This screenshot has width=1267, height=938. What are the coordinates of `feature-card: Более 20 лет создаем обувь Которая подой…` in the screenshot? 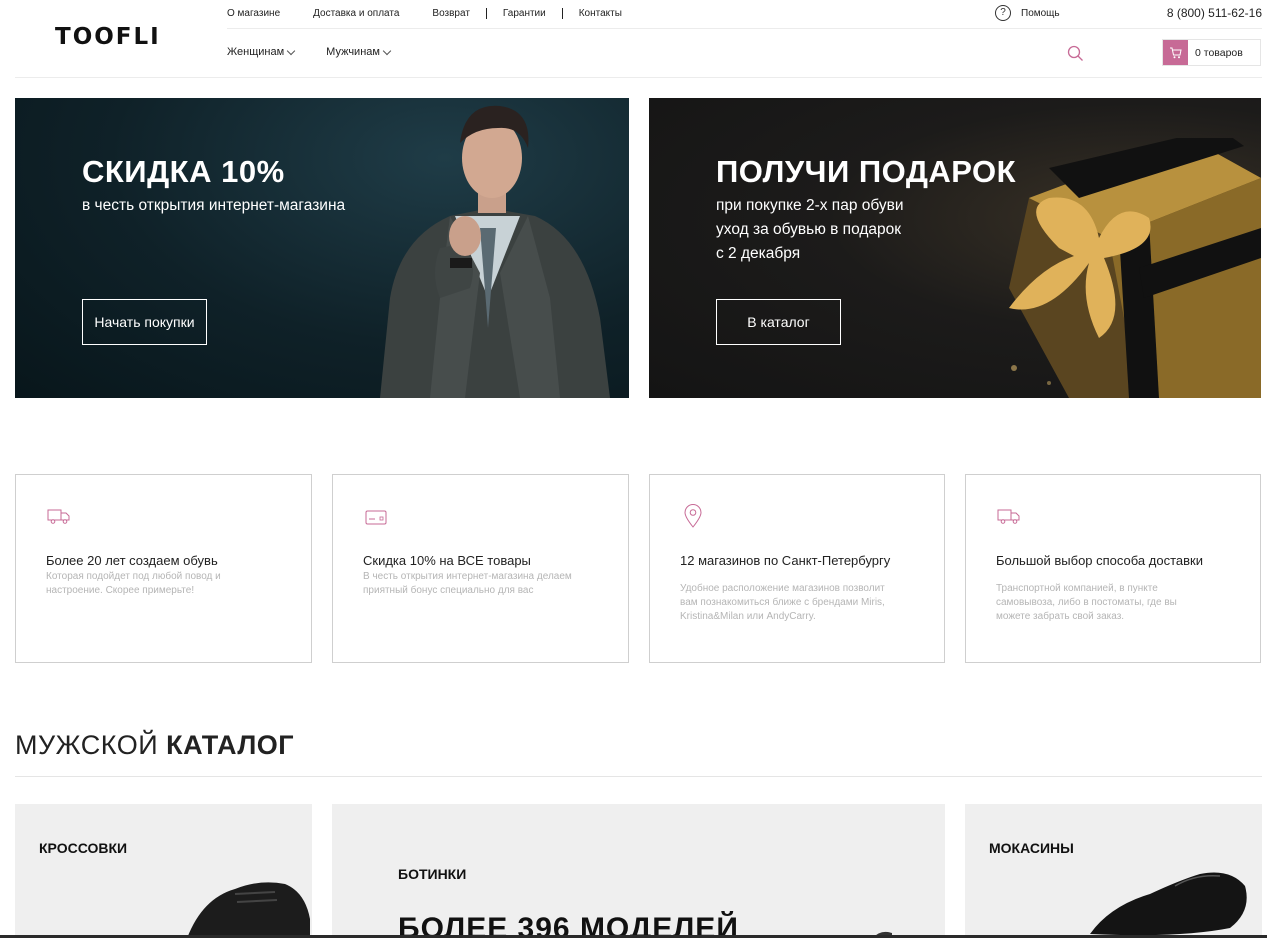 It's located at (163, 568).